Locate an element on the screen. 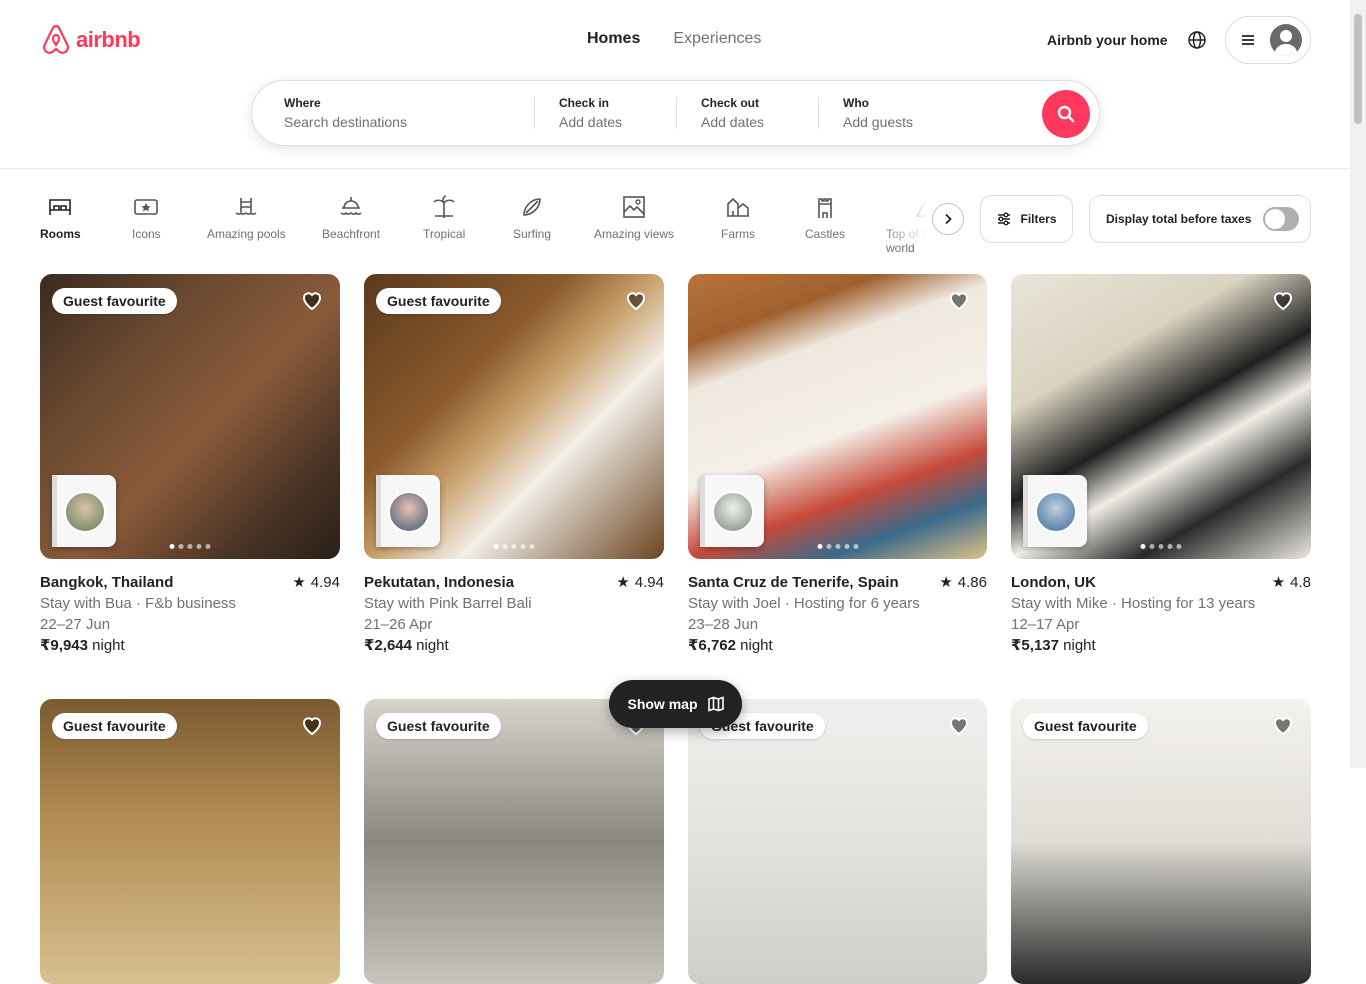  category-label: Amazing pools is located at coordinates (246, 234).